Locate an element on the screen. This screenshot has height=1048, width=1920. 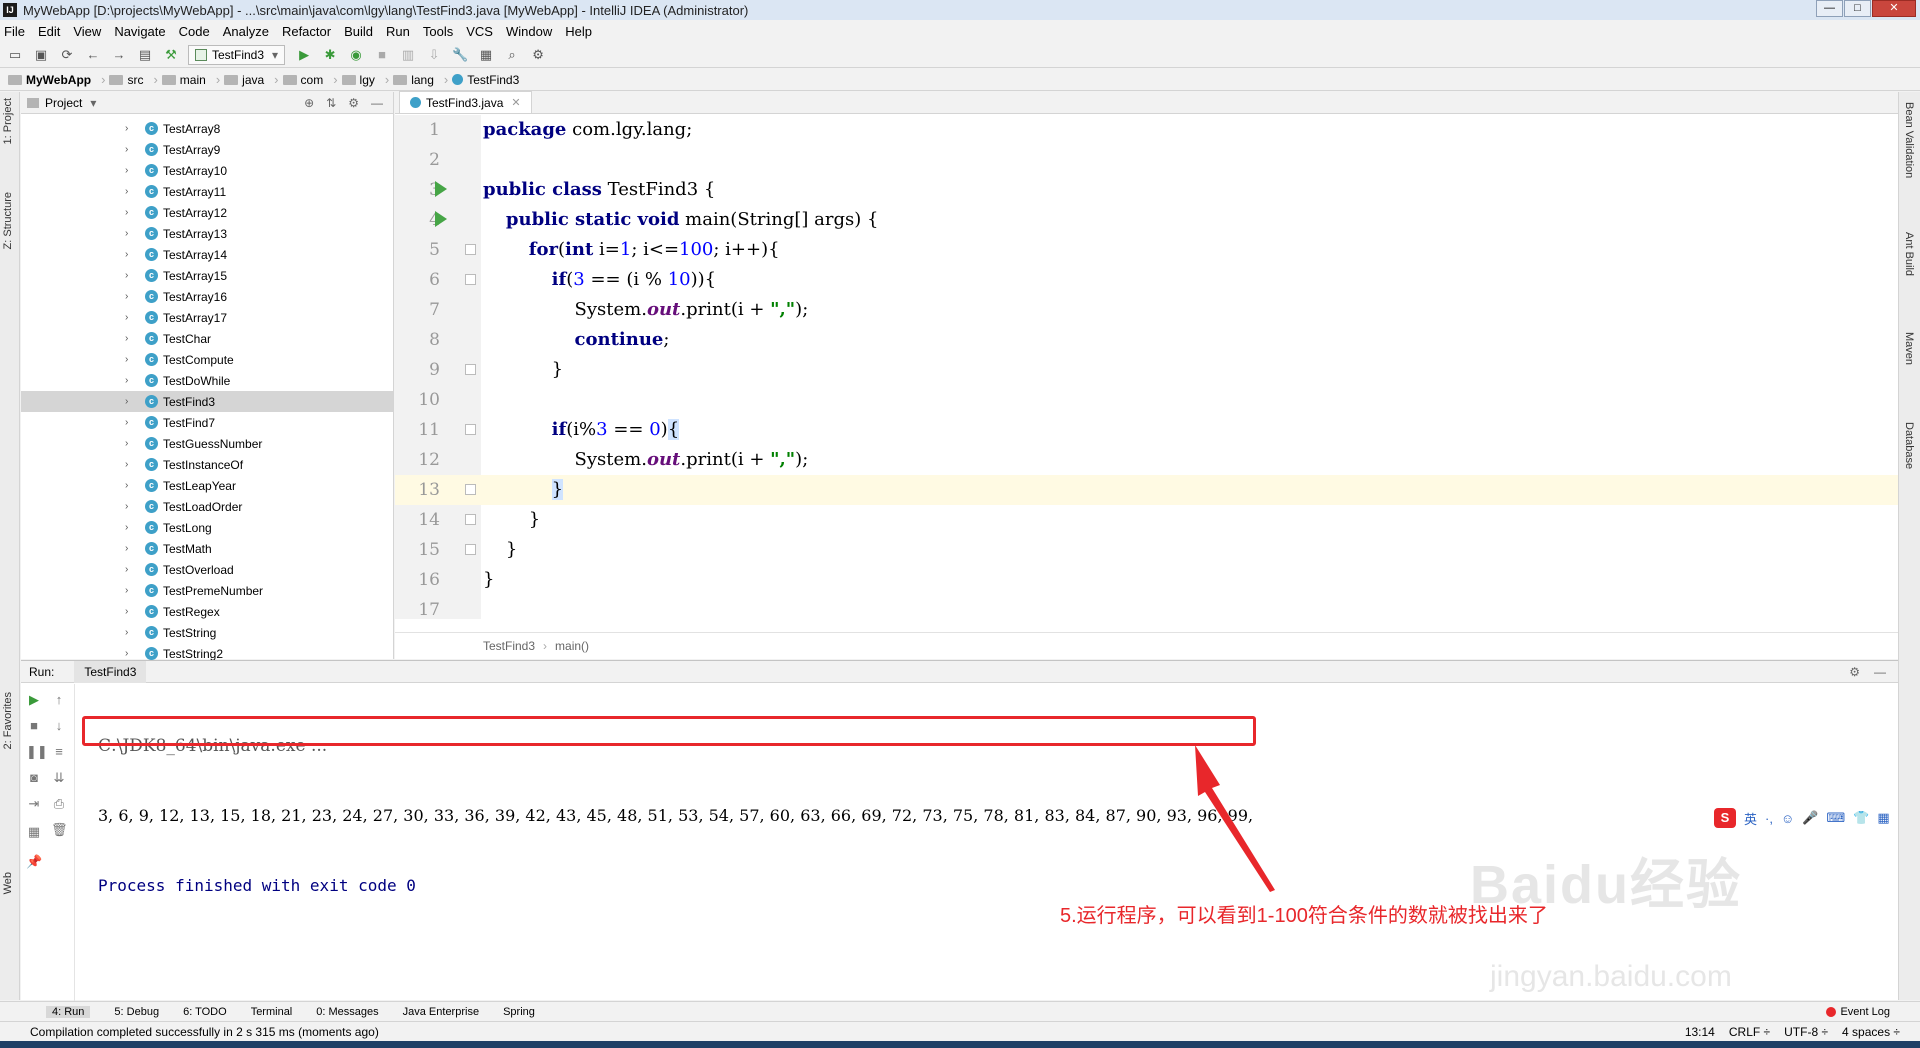
tab-run: 4: Run is located at coordinates (68, 1011).